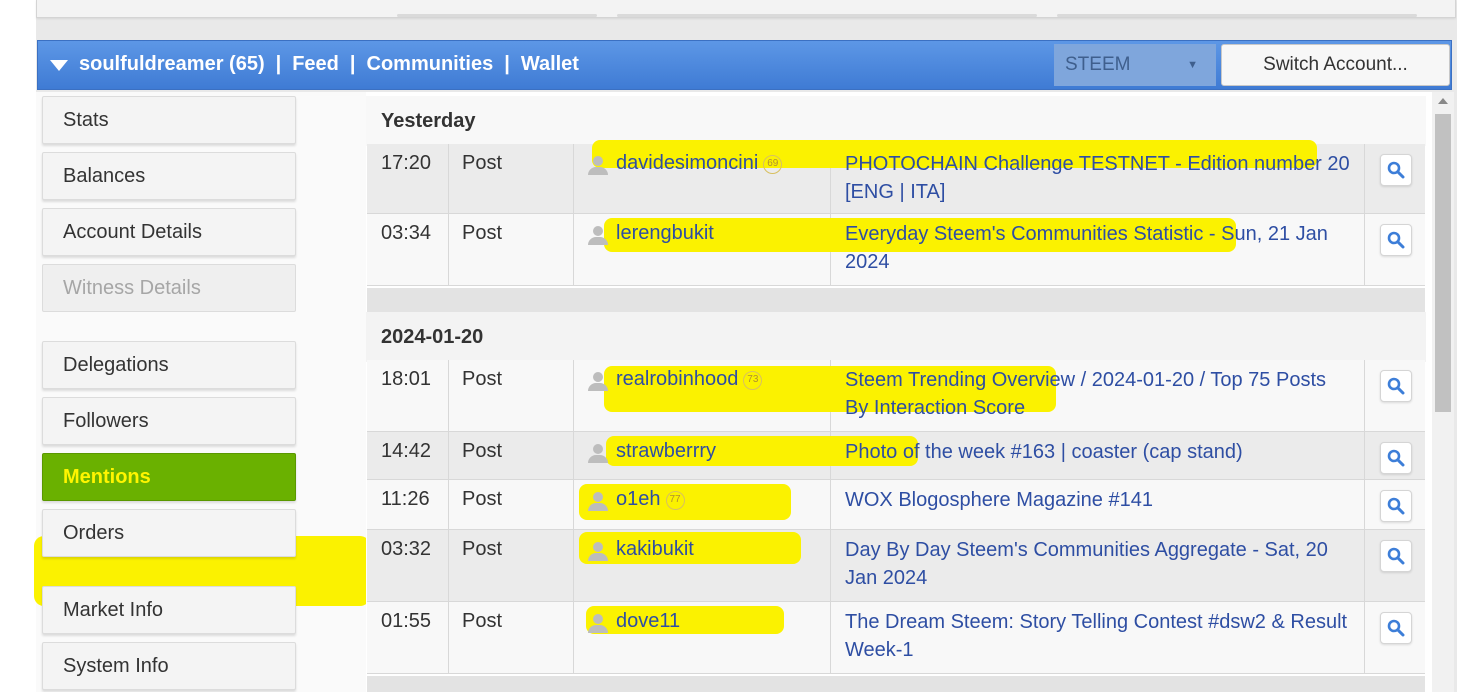 The height and width of the screenshot is (692, 1457). What do you see at coordinates (315, 64) in the screenshot?
I see `feed-link: Feed` at bounding box center [315, 64].